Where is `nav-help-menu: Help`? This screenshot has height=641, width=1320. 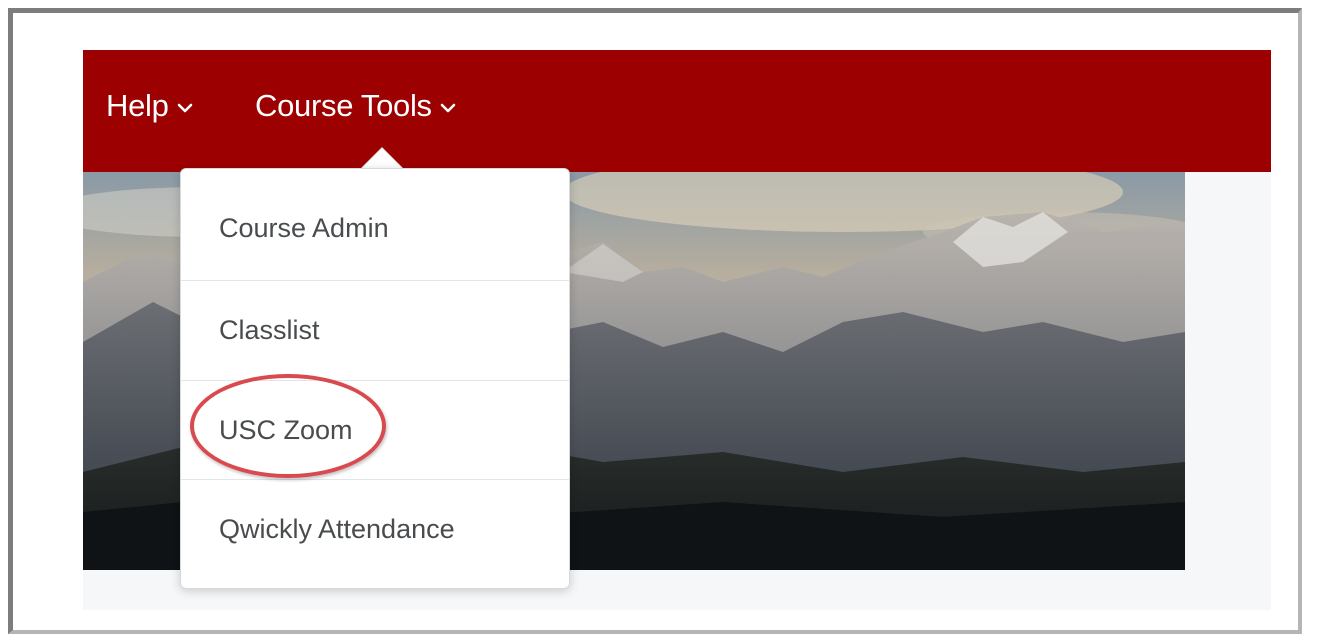 nav-help-menu: Help is located at coordinates (149, 106).